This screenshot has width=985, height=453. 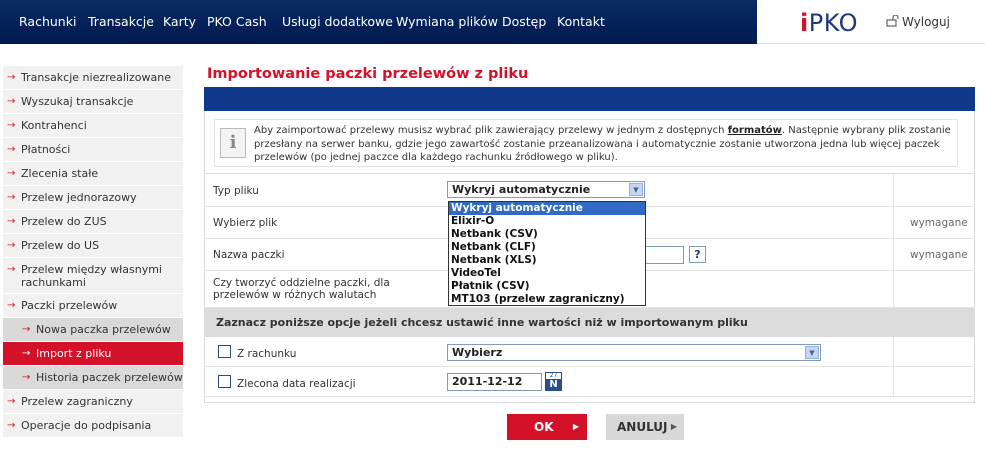 What do you see at coordinates (96, 77) in the screenshot?
I see `sidebar-item-label: Transakcje niezrealizowane` at bounding box center [96, 77].